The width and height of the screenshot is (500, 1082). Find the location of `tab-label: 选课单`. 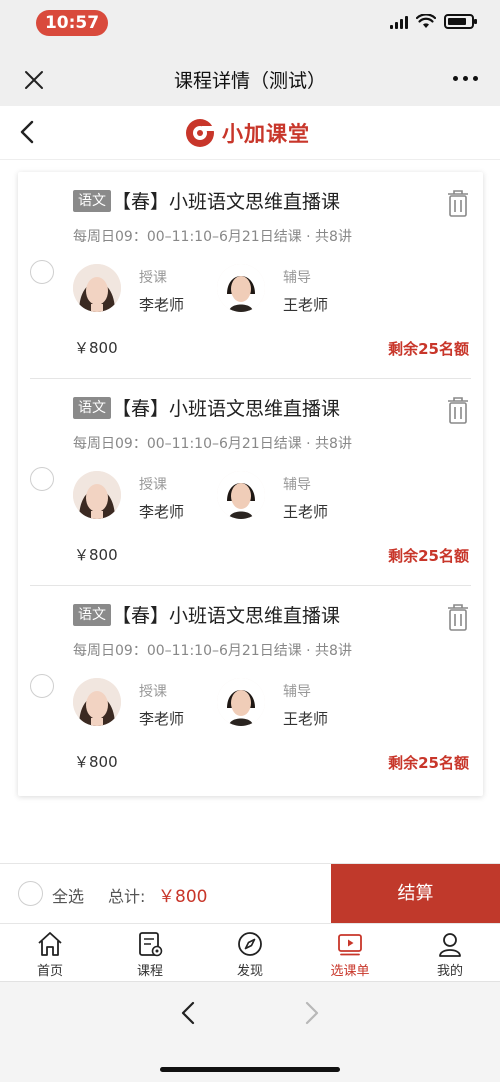

tab-label: 选课单 is located at coordinates (350, 971).